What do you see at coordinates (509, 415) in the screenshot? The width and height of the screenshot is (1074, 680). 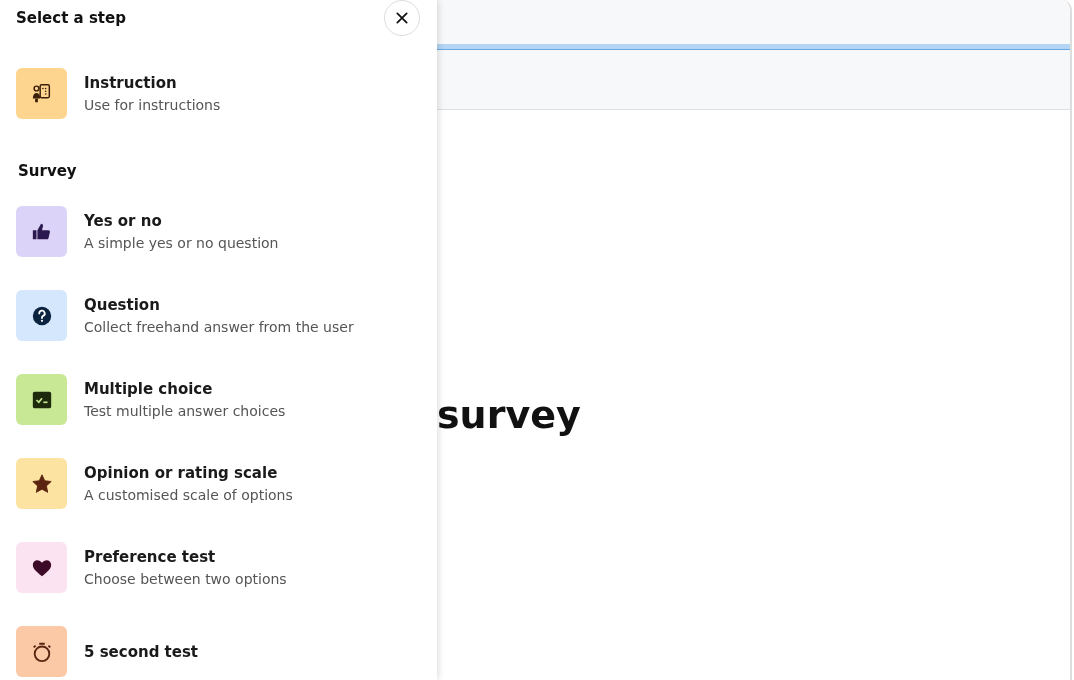 I see `page-heading: survey` at bounding box center [509, 415].